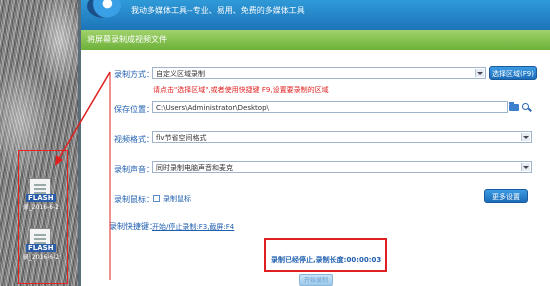 The width and height of the screenshot is (550, 286). Describe the element at coordinates (104, 9) in the screenshot. I see `app-logo-icon` at that location.